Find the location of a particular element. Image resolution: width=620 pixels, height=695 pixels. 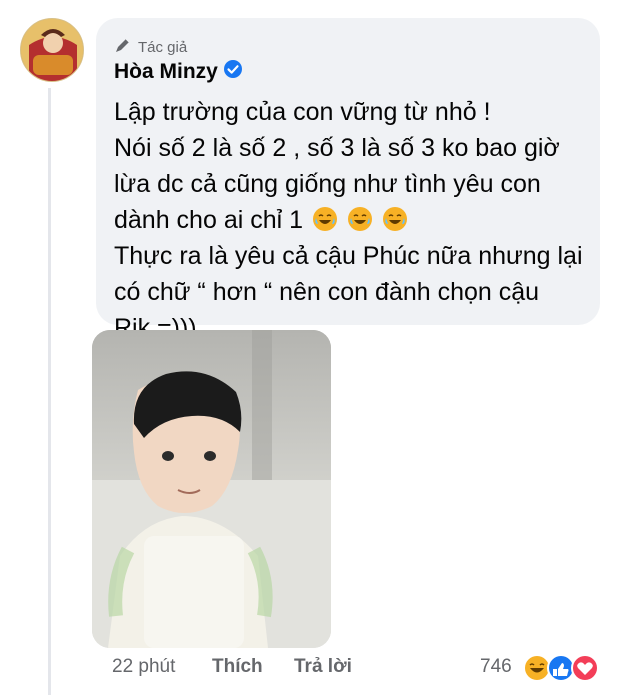

author-badge: Tác giả is located at coordinates (150, 47).